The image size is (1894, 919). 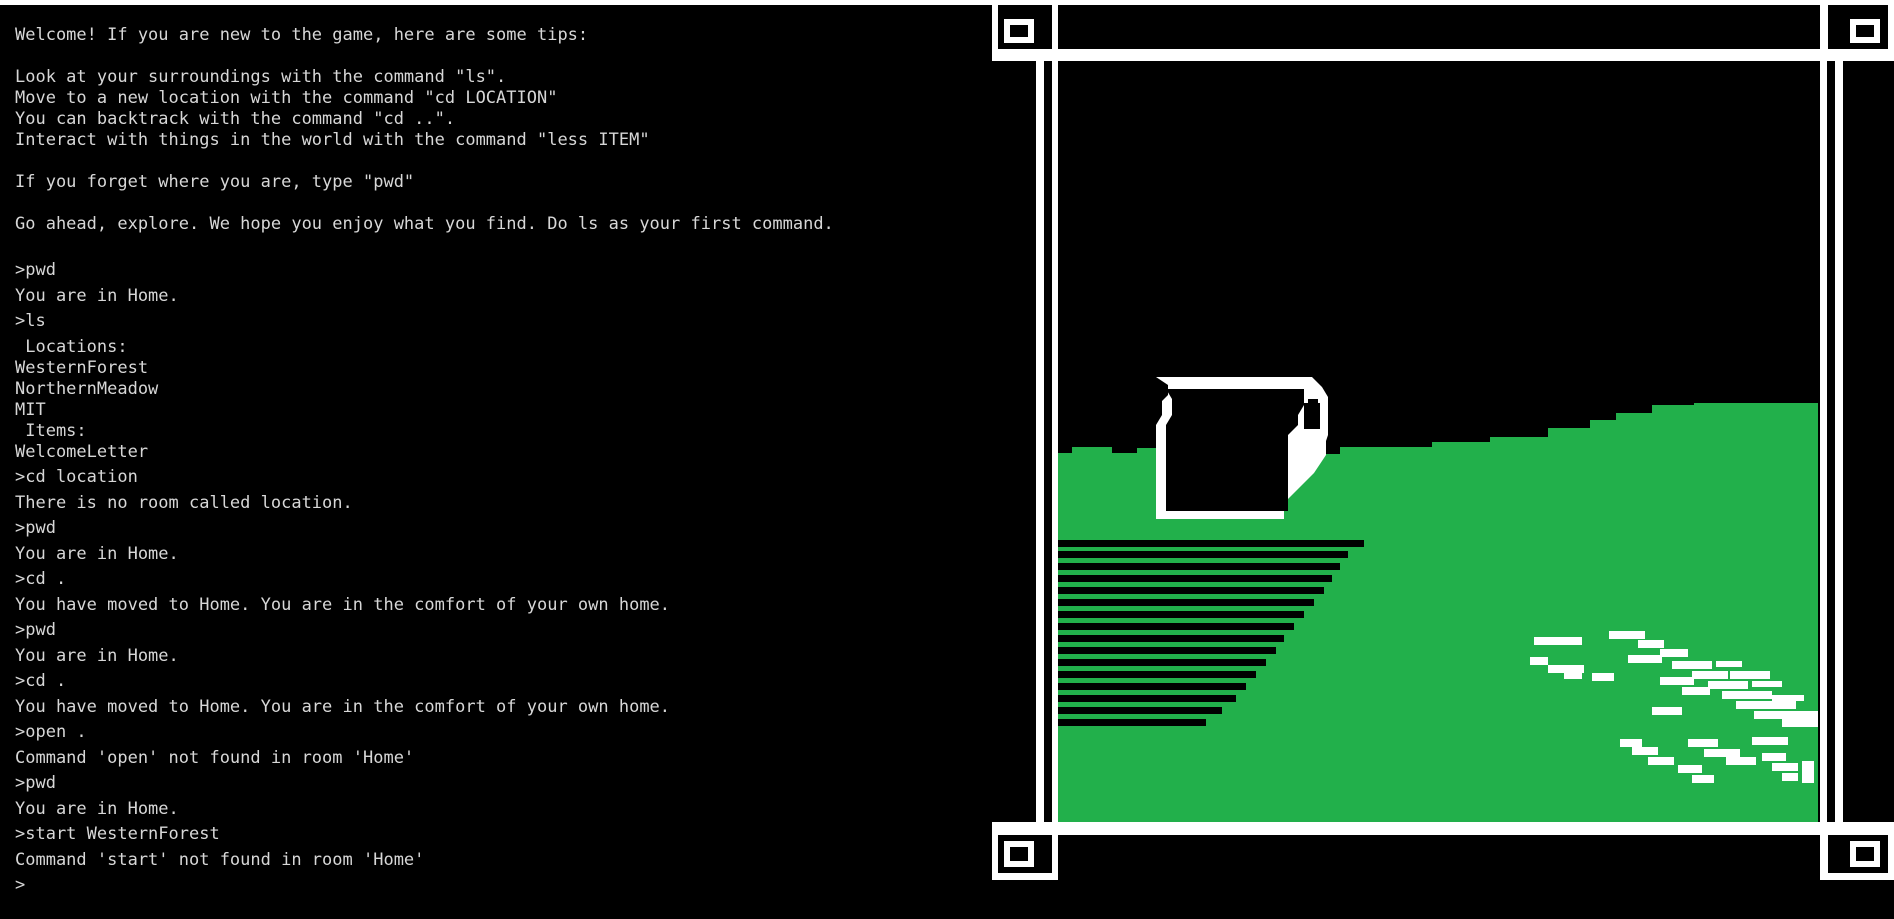 I want to click on output-line: Locations:, so click(x=71, y=347).